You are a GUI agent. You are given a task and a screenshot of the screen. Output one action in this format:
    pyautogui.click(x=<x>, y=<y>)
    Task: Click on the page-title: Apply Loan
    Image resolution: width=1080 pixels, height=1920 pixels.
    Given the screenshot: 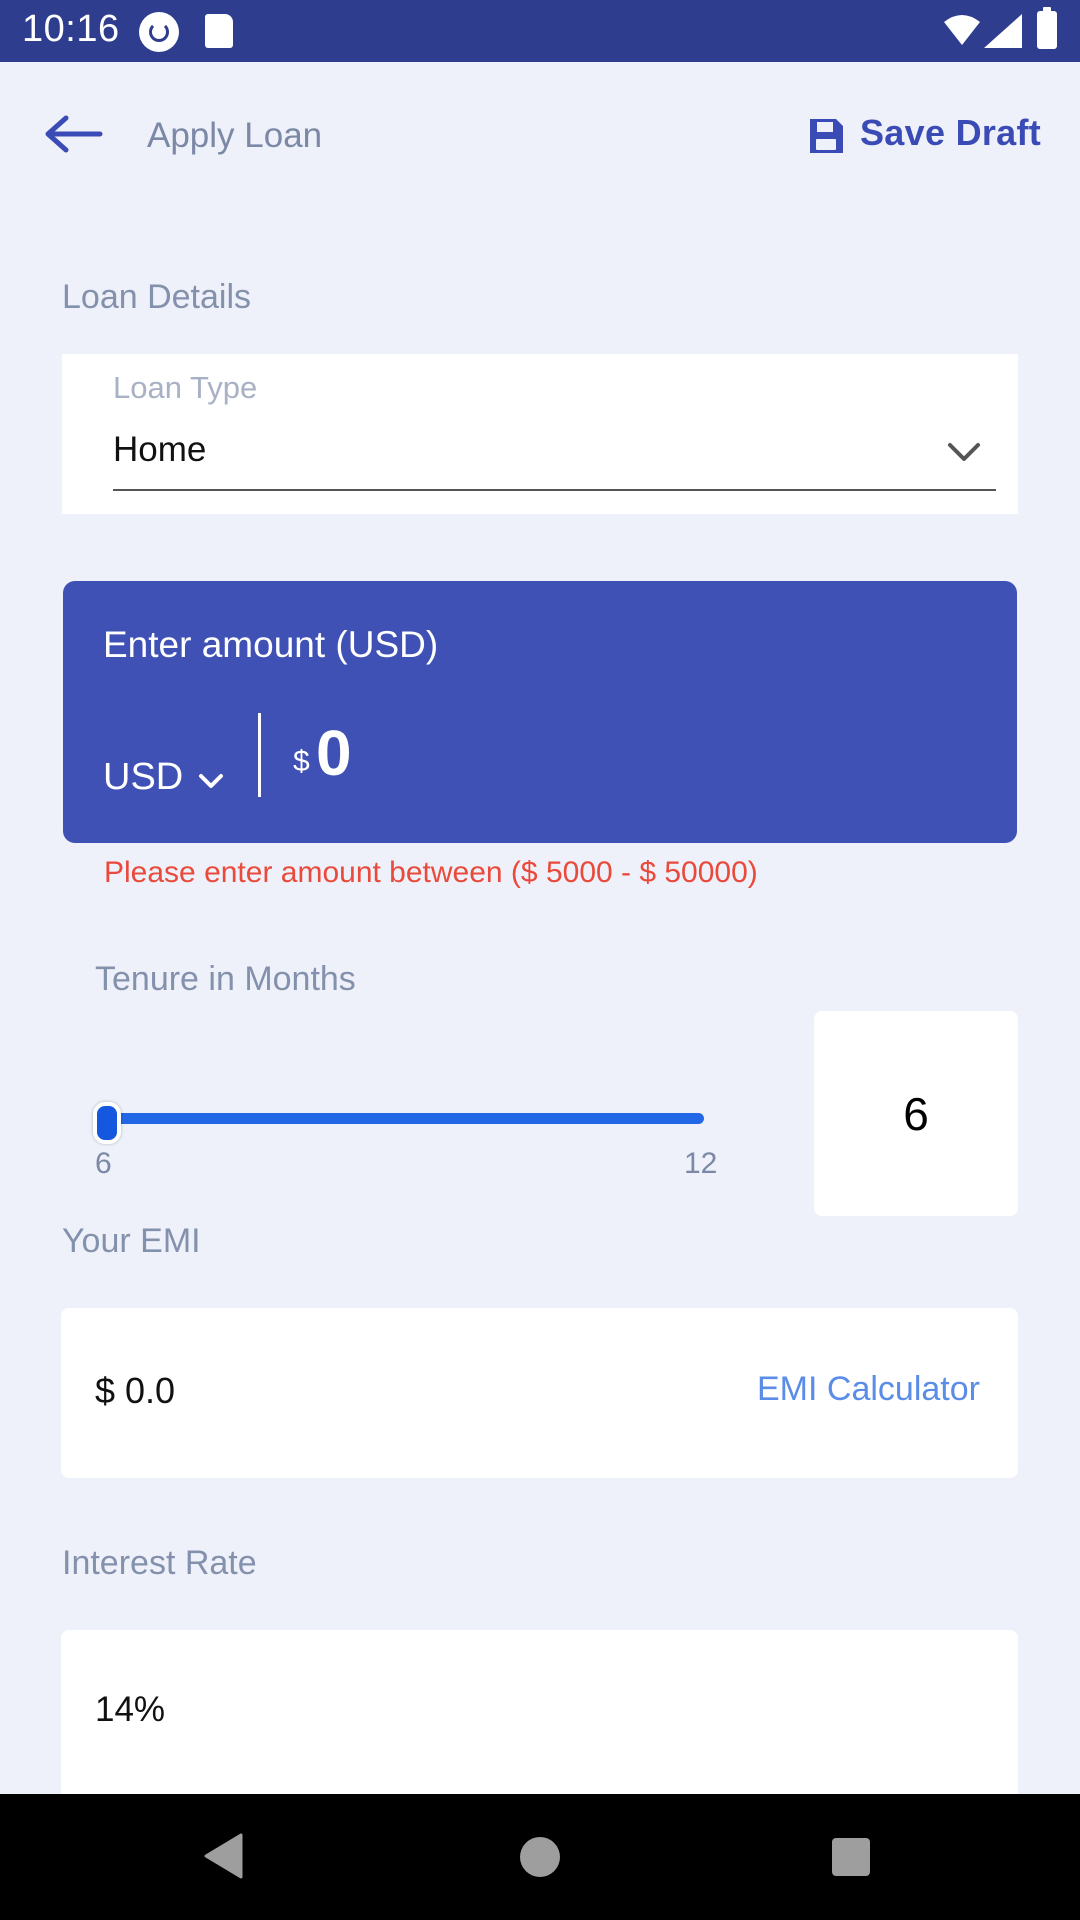 What is the action you would take?
    pyautogui.click(x=235, y=135)
    